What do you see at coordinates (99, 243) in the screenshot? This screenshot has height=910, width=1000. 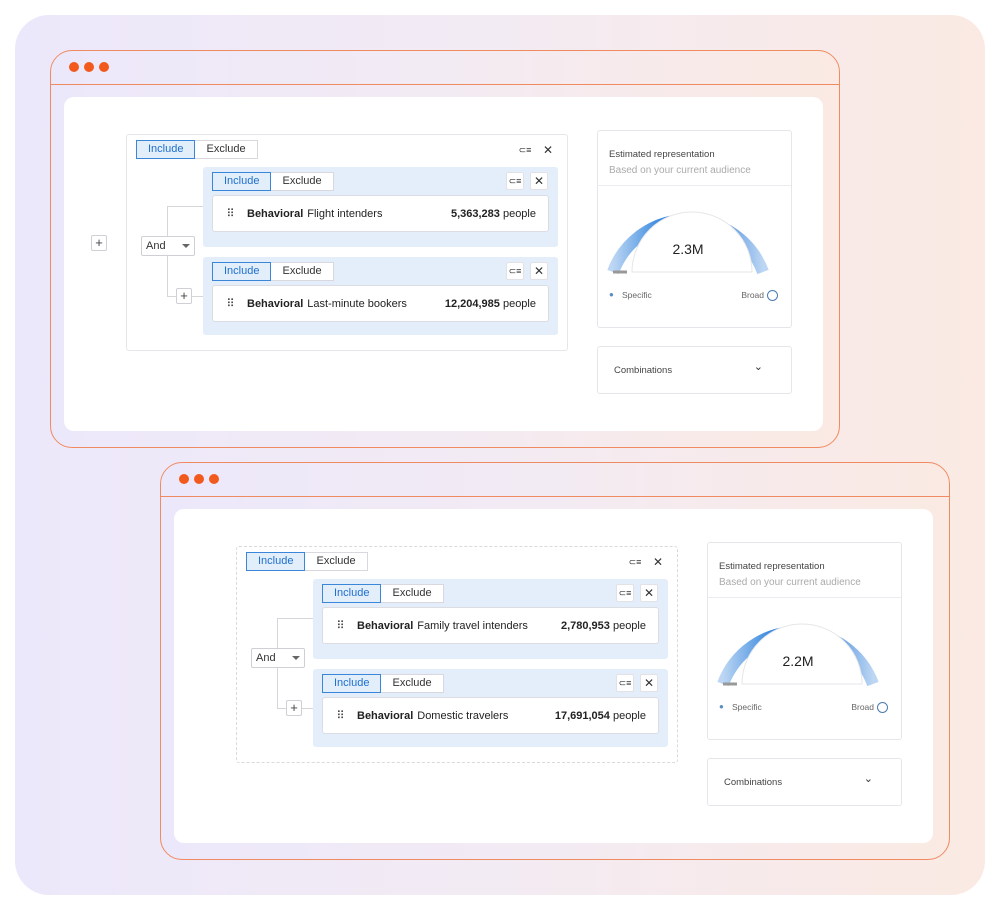 I see `add-group-button: +` at bounding box center [99, 243].